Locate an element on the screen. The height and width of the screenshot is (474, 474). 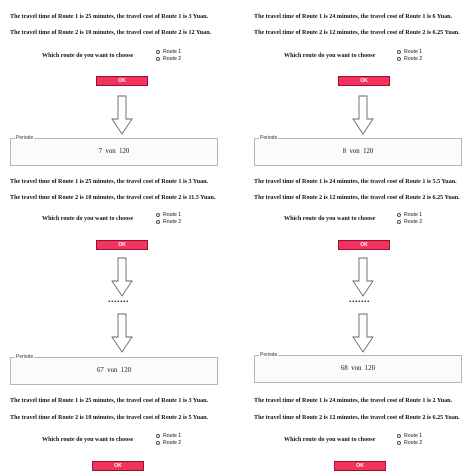
periode-counter: 68 von 120 is located at coordinates (358, 368).